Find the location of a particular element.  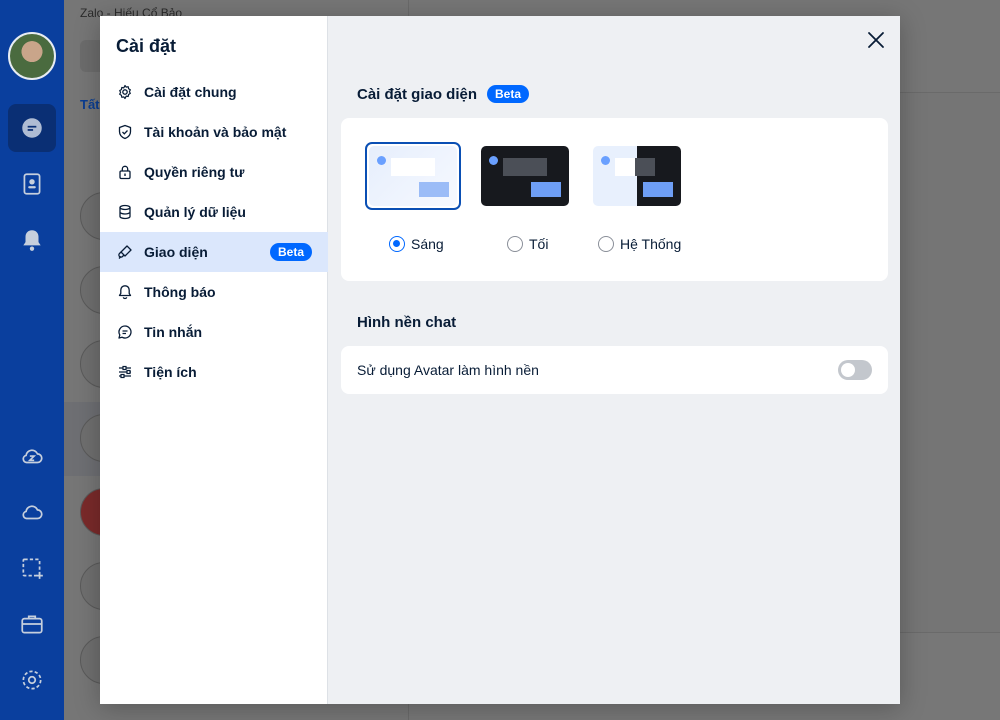

cloud-icon is located at coordinates (32, 512).